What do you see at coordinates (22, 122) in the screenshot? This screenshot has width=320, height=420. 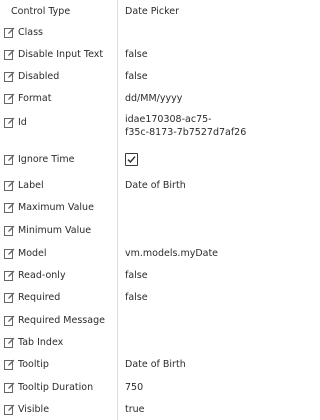 I see `property-label-id: Id` at bounding box center [22, 122].